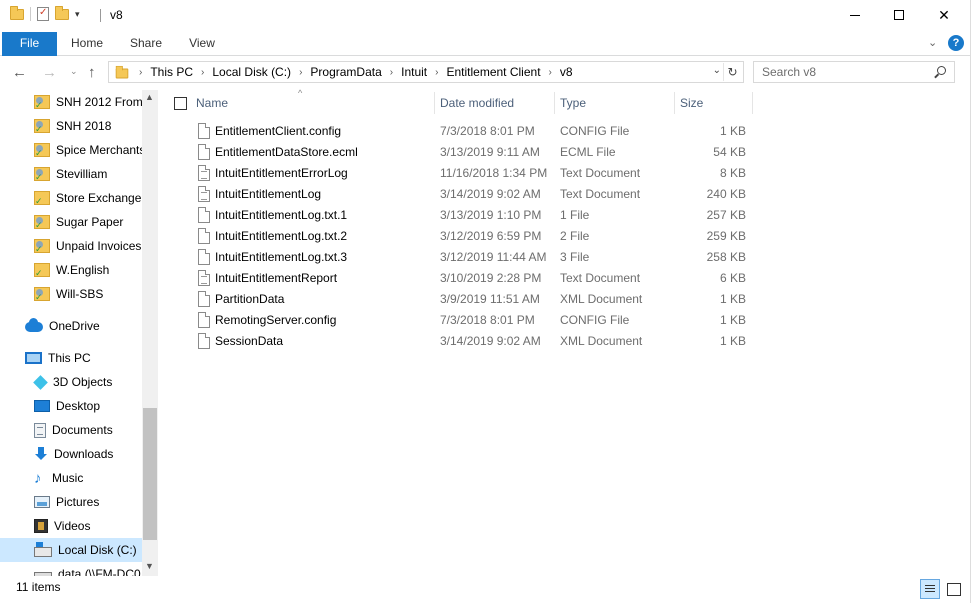 The height and width of the screenshot is (603, 971). I want to click on customize-toolbar-dropdown-icon: ▾, so click(77, 14).